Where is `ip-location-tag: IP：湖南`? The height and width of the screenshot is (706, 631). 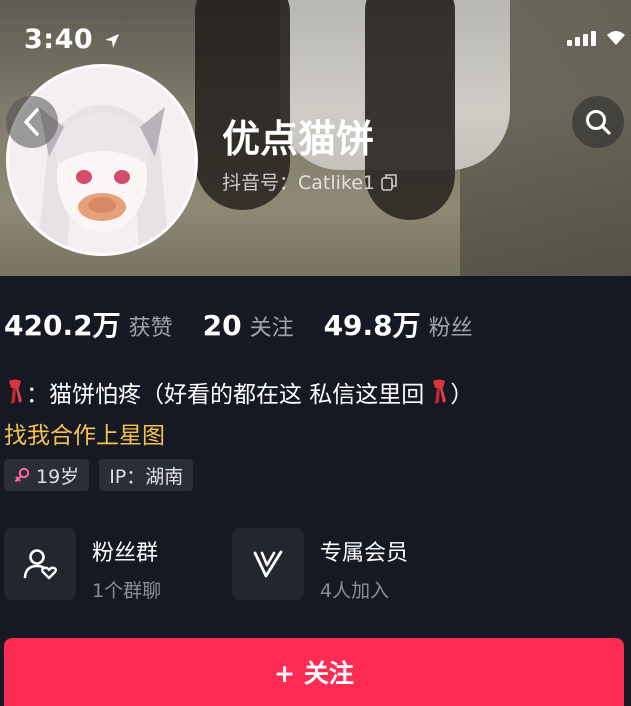
ip-location-tag: IP：湖南 is located at coordinates (146, 475).